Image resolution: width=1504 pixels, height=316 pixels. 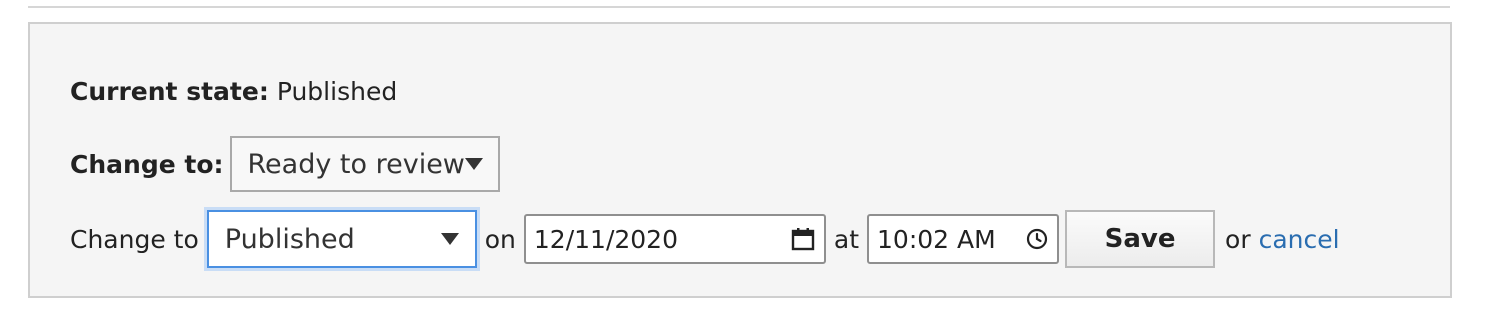 I want to click on top-divider, so click(x=739, y=7).